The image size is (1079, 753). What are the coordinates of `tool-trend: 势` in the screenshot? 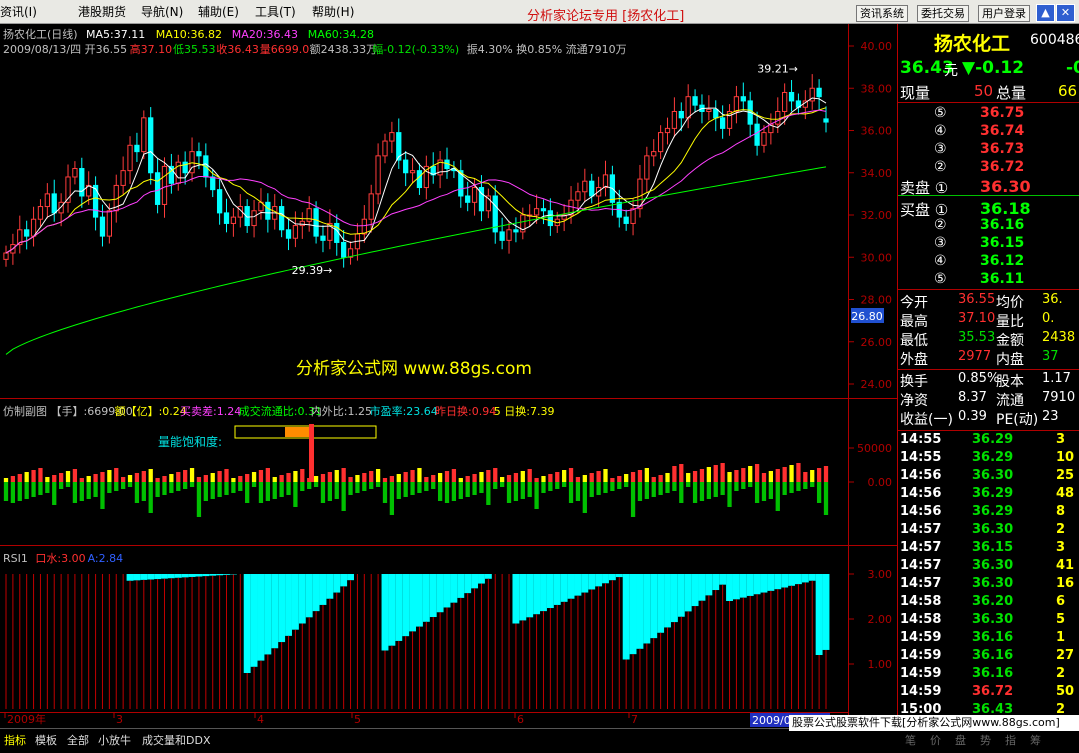 It's located at (985, 740).